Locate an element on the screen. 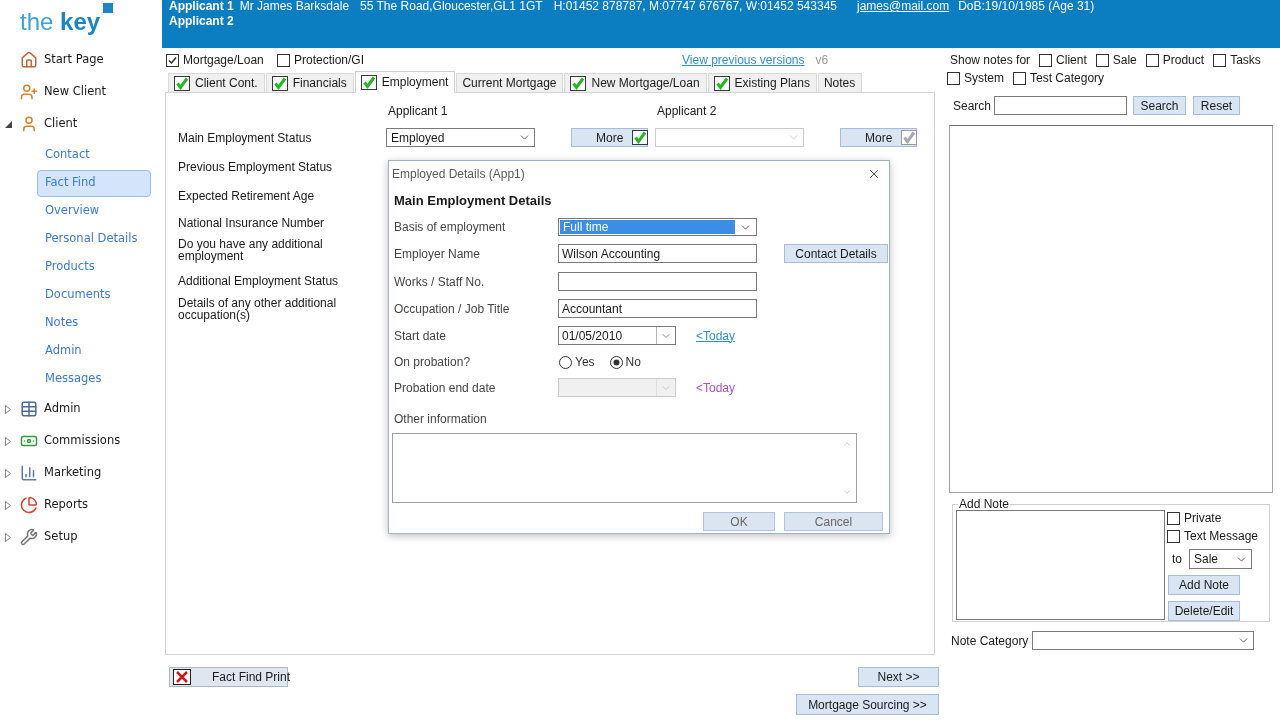 Image resolution: width=1280 pixels, height=720 pixels. contact-details-button: Contact Details is located at coordinates (836, 253).